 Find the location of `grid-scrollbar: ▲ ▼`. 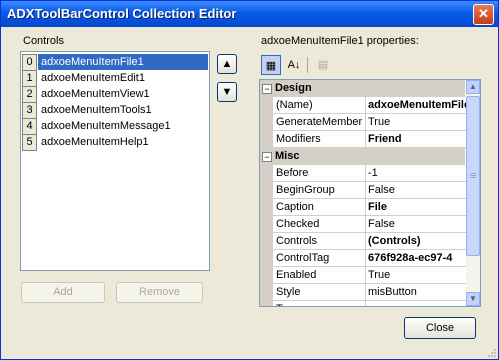

grid-scrollbar: ▲ ▼ is located at coordinates (473, 193).